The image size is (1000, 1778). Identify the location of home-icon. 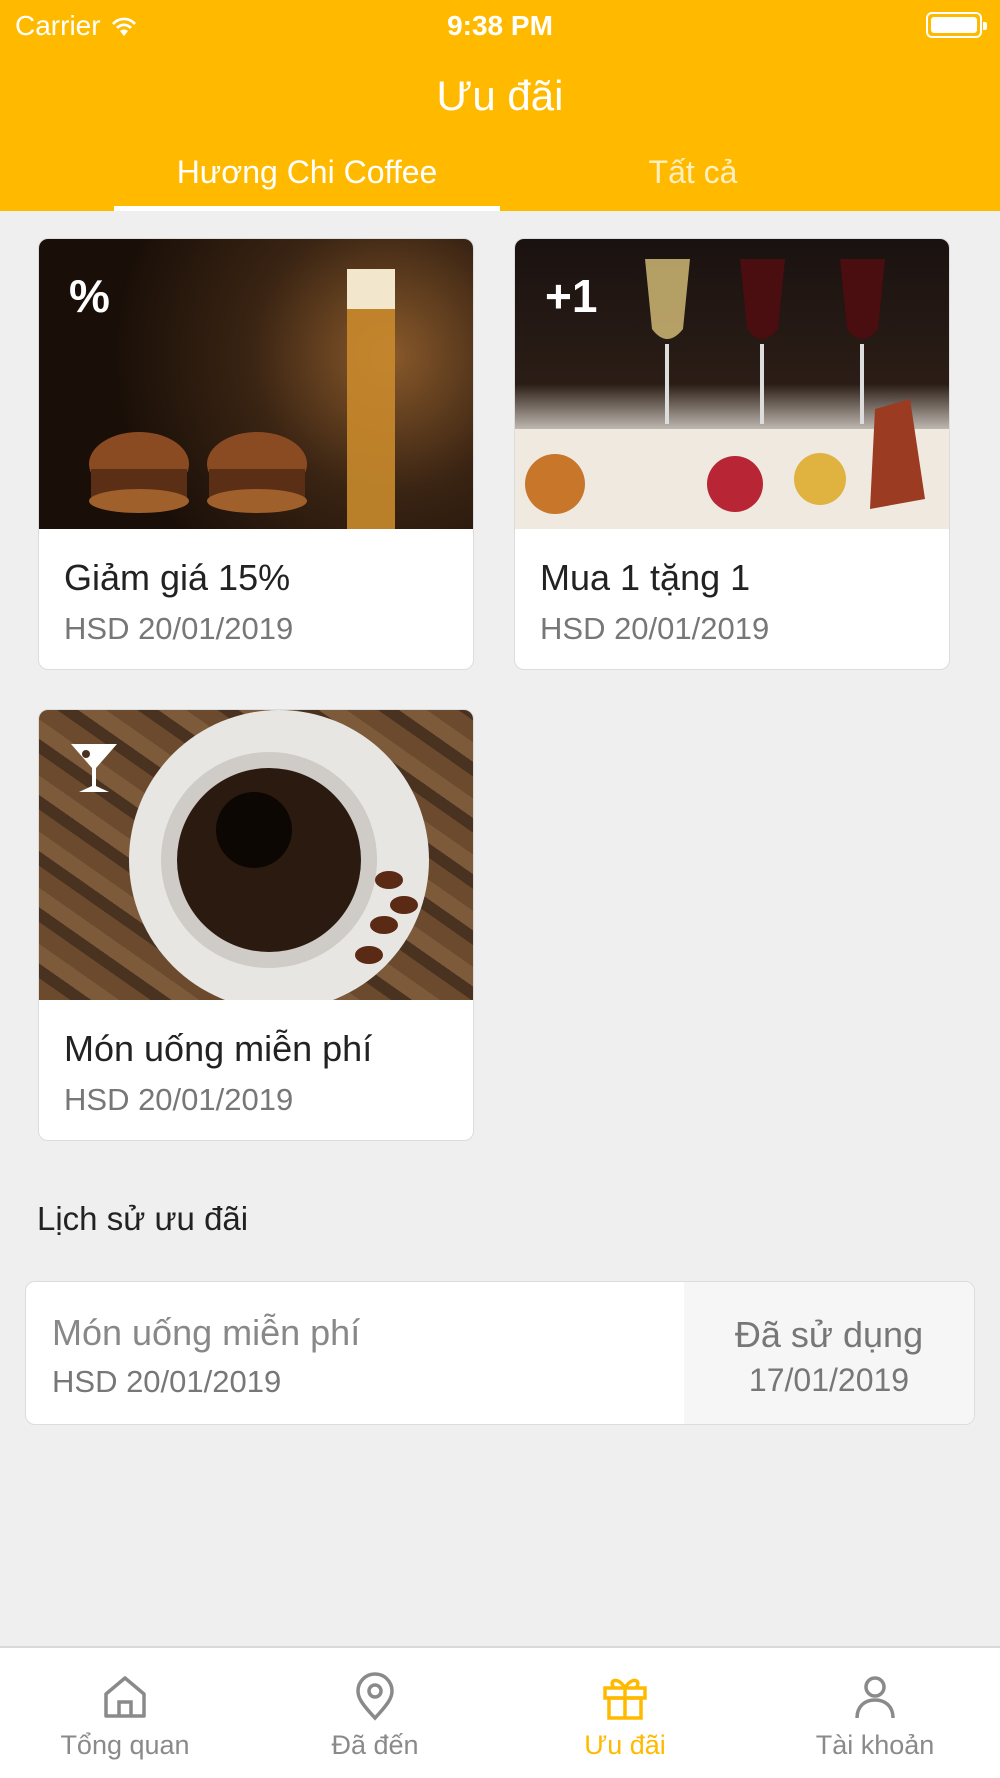
(125, 1697).